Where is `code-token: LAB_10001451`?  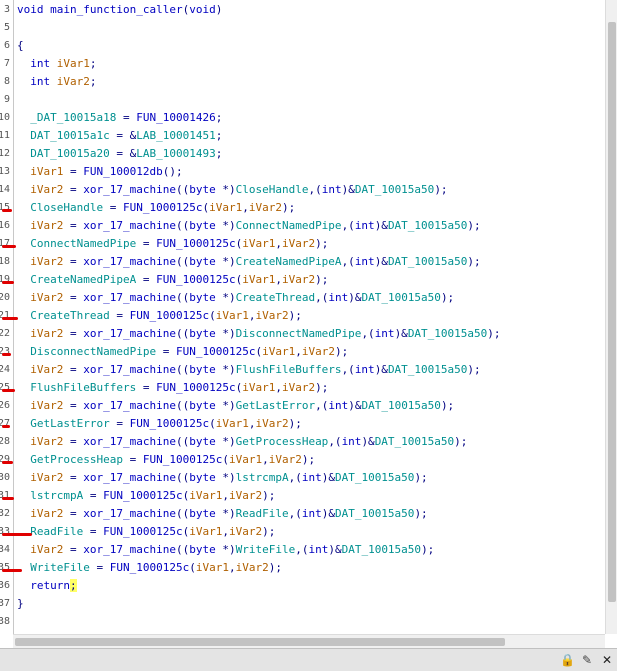 code-token: LAB_10001451 is located at coordinates (175, 135).